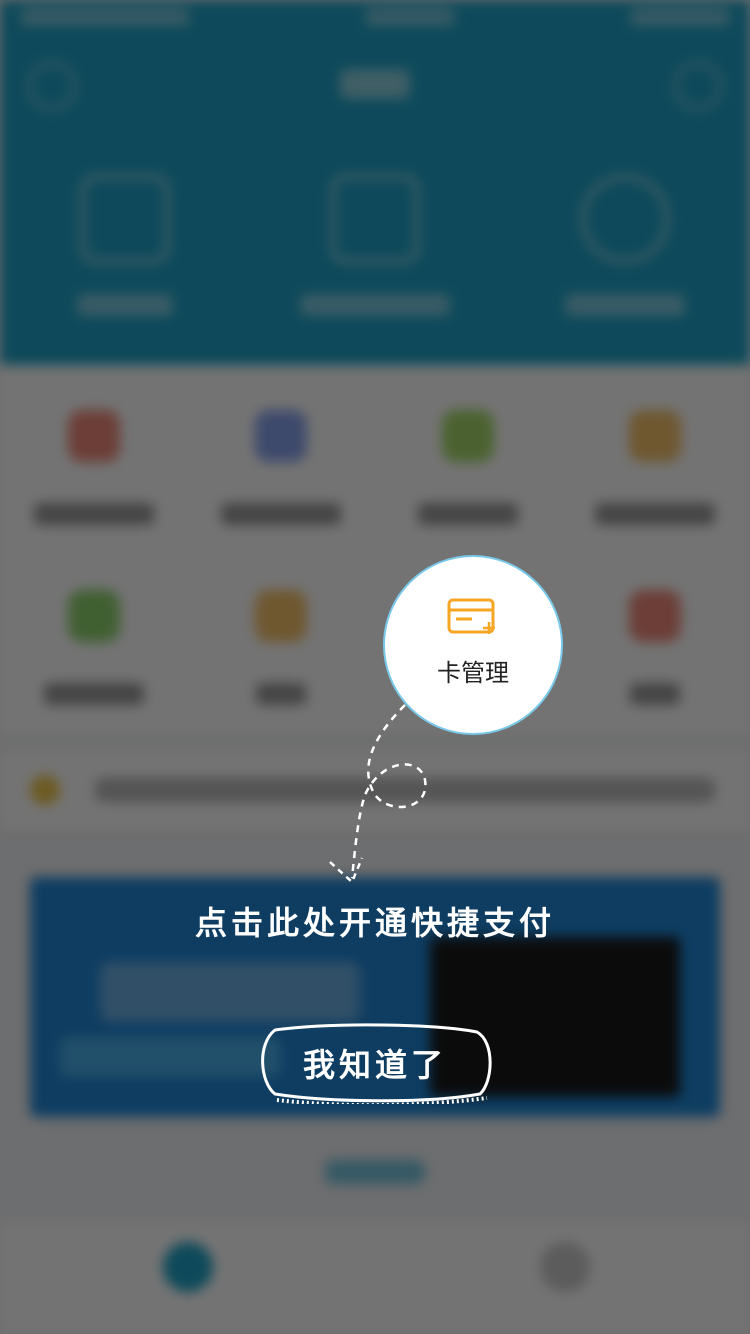 This screenshot has height=1334, width=750. What do you see at coordinates (473, 673) in the screenshot?
I see `spotlight-label: 卡管理` at bounding box center [473, 673].